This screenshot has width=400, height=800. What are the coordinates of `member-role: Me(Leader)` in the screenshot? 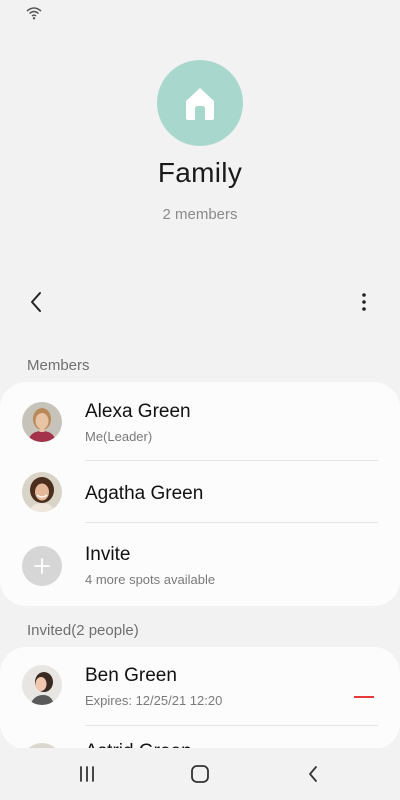 It's located at (119, 436).